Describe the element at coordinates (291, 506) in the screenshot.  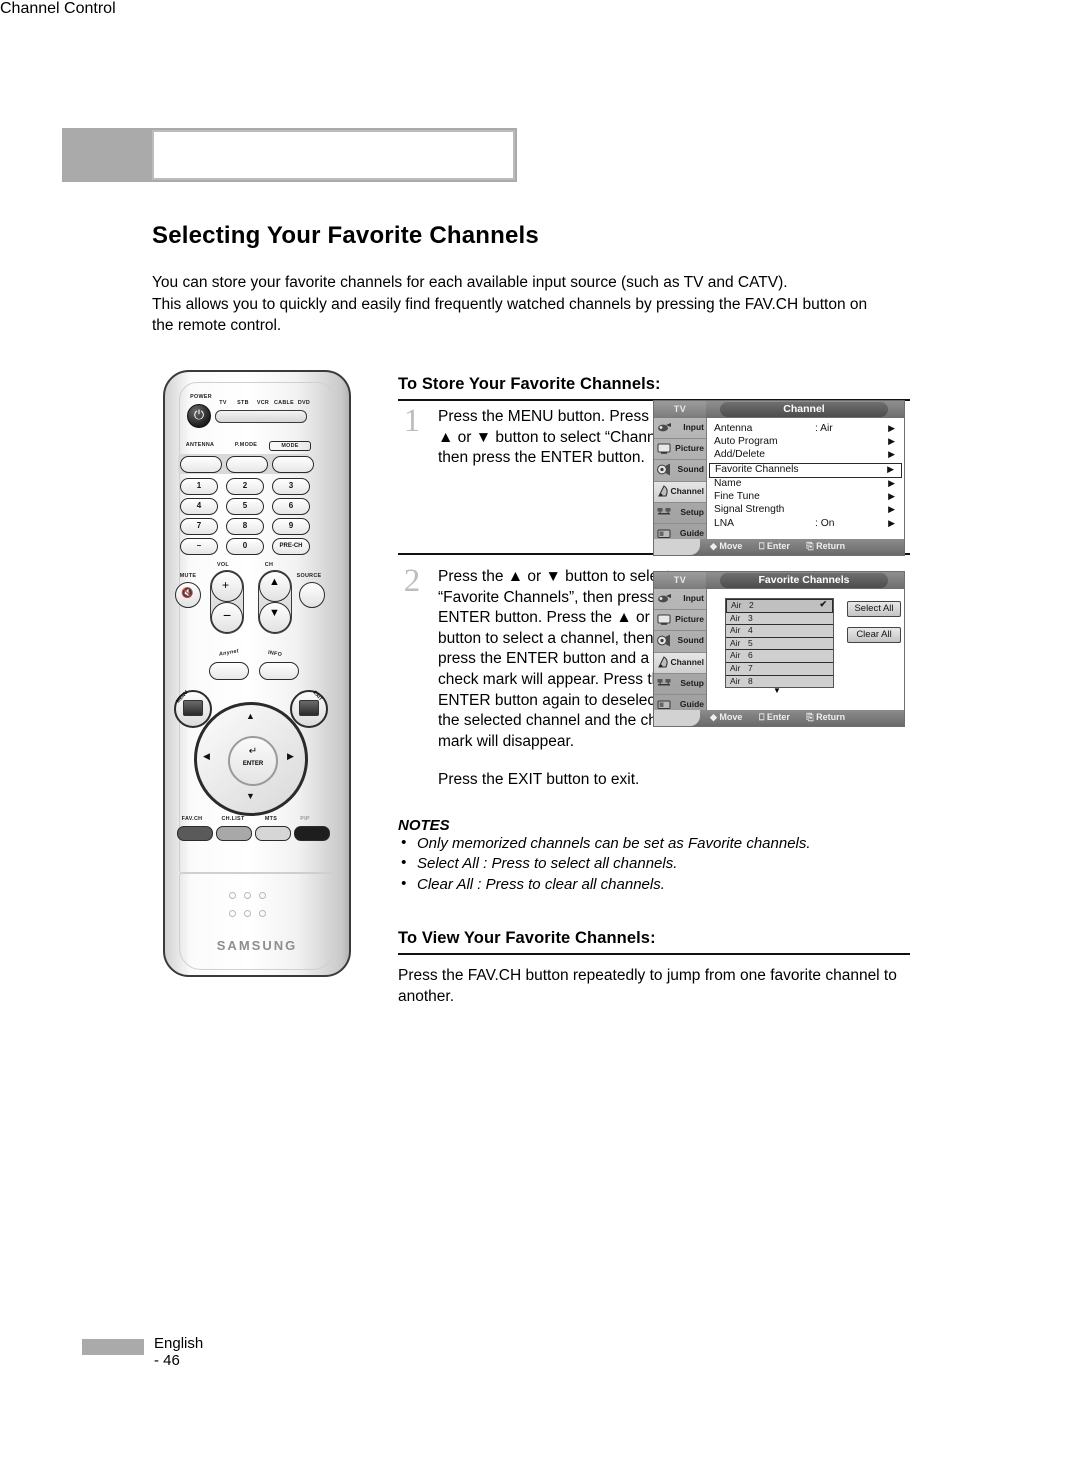
I see `key-6: 6` at that location.